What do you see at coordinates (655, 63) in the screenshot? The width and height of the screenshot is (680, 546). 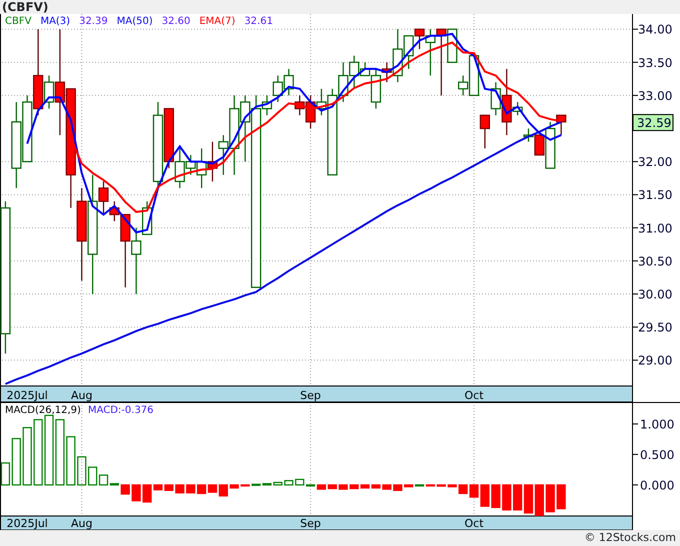 I see `price-label: 33.50` at bounding box center [655, 63].